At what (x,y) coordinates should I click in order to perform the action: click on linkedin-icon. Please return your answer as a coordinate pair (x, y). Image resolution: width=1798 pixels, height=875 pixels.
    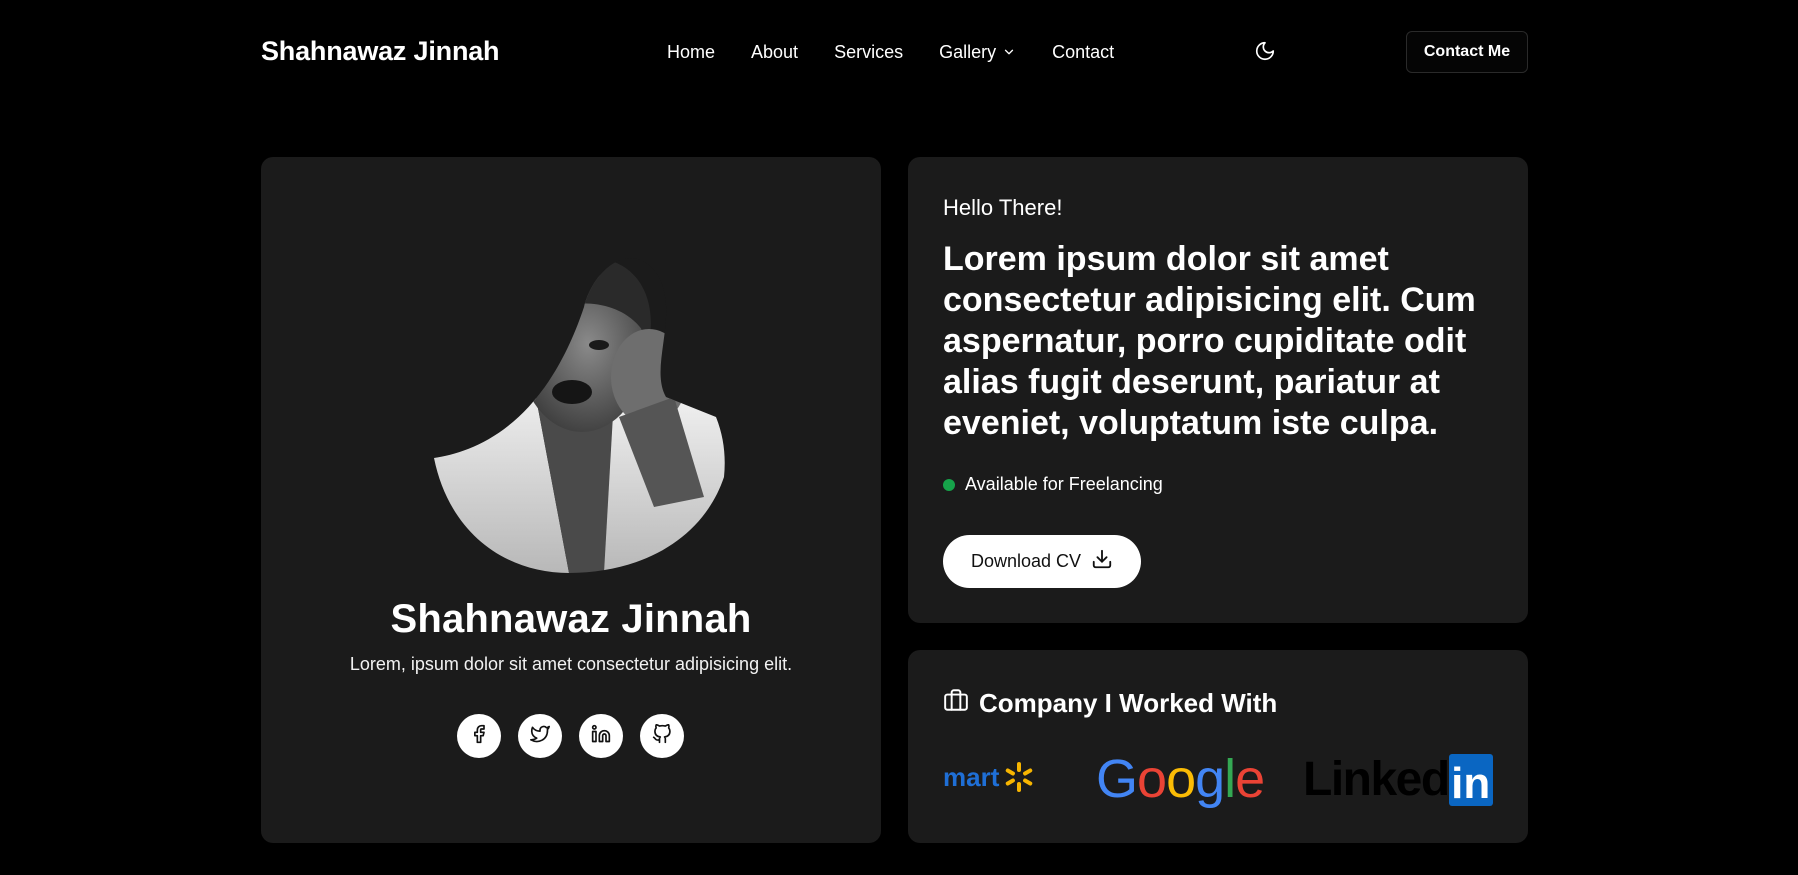
    Looking at the image, I should click on (601, 736).